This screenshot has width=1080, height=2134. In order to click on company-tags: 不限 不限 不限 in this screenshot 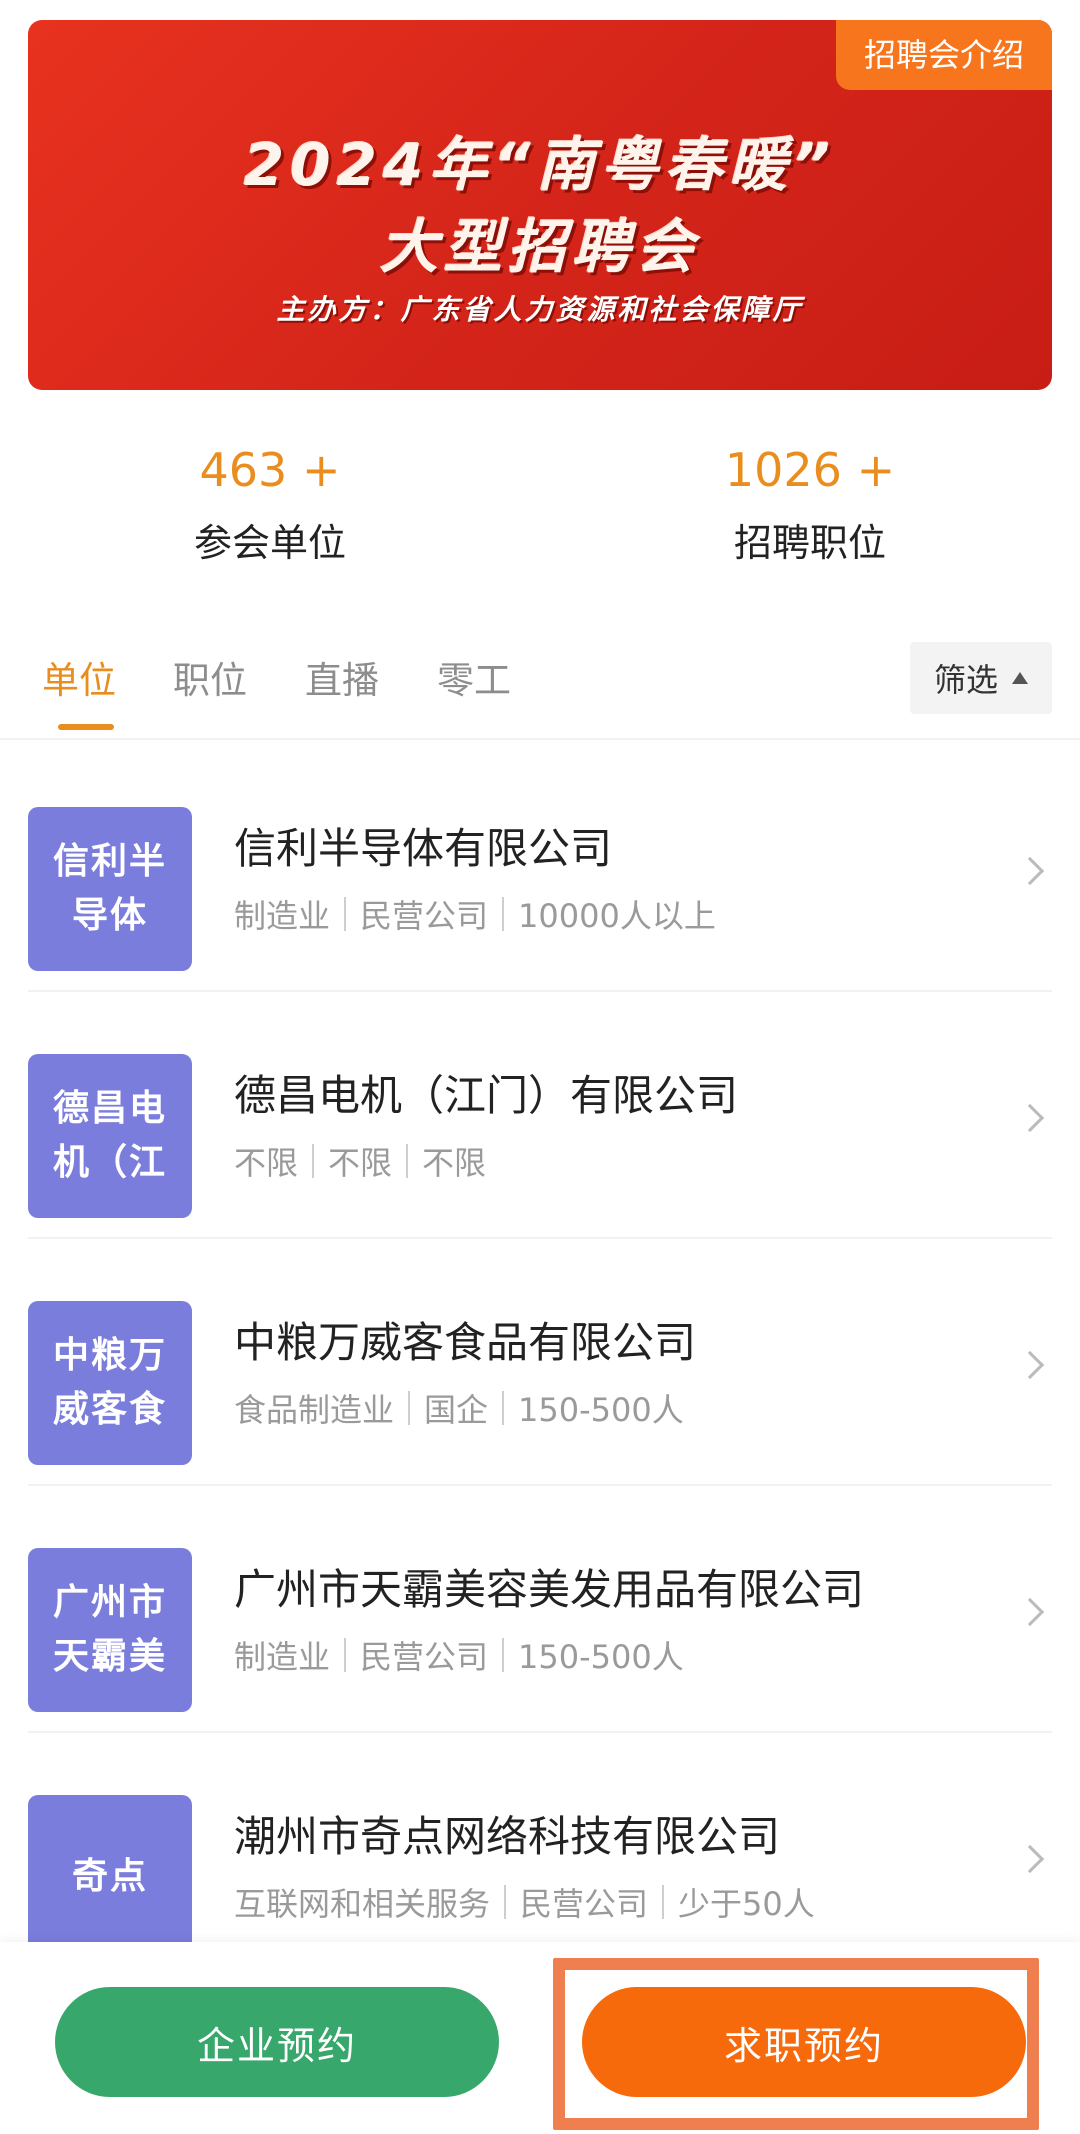, I will do `click(360, 1161)`.